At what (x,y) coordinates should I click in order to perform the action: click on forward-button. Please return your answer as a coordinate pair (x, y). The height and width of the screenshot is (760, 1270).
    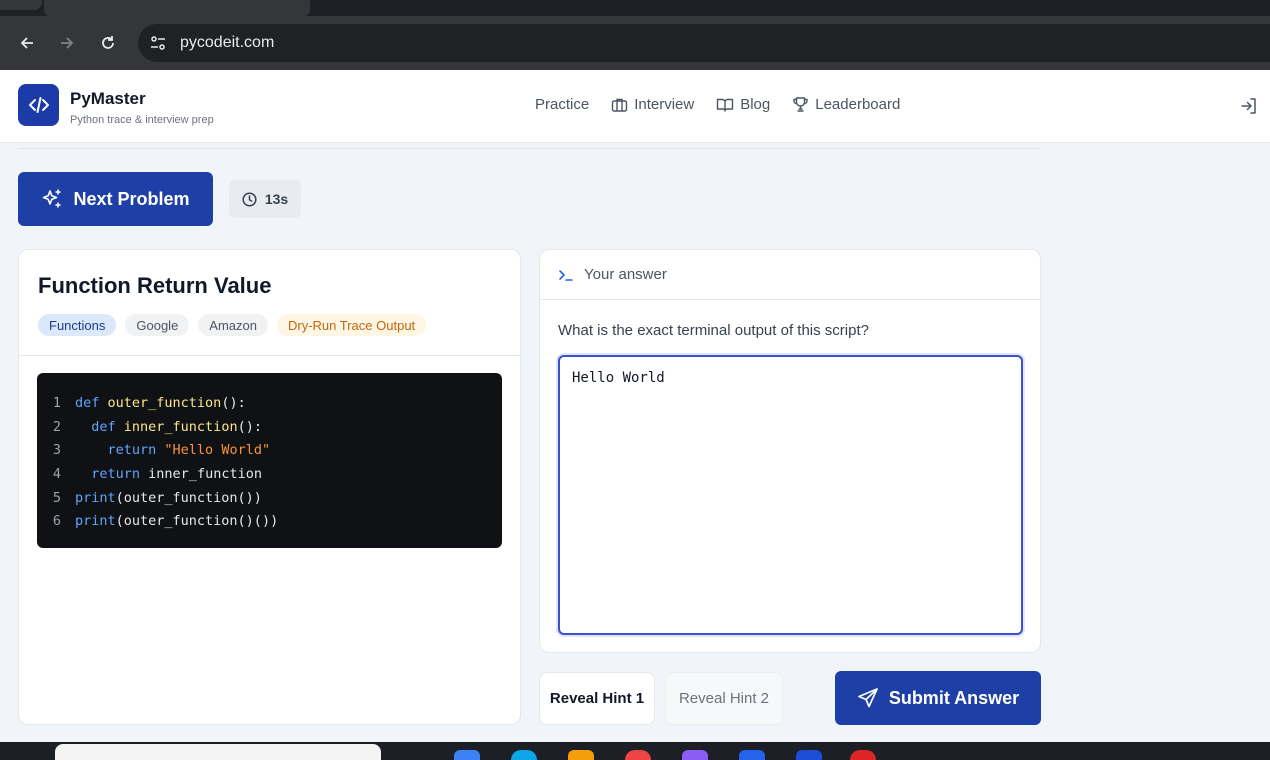
    Looking at the image, I should click on (67, 43).